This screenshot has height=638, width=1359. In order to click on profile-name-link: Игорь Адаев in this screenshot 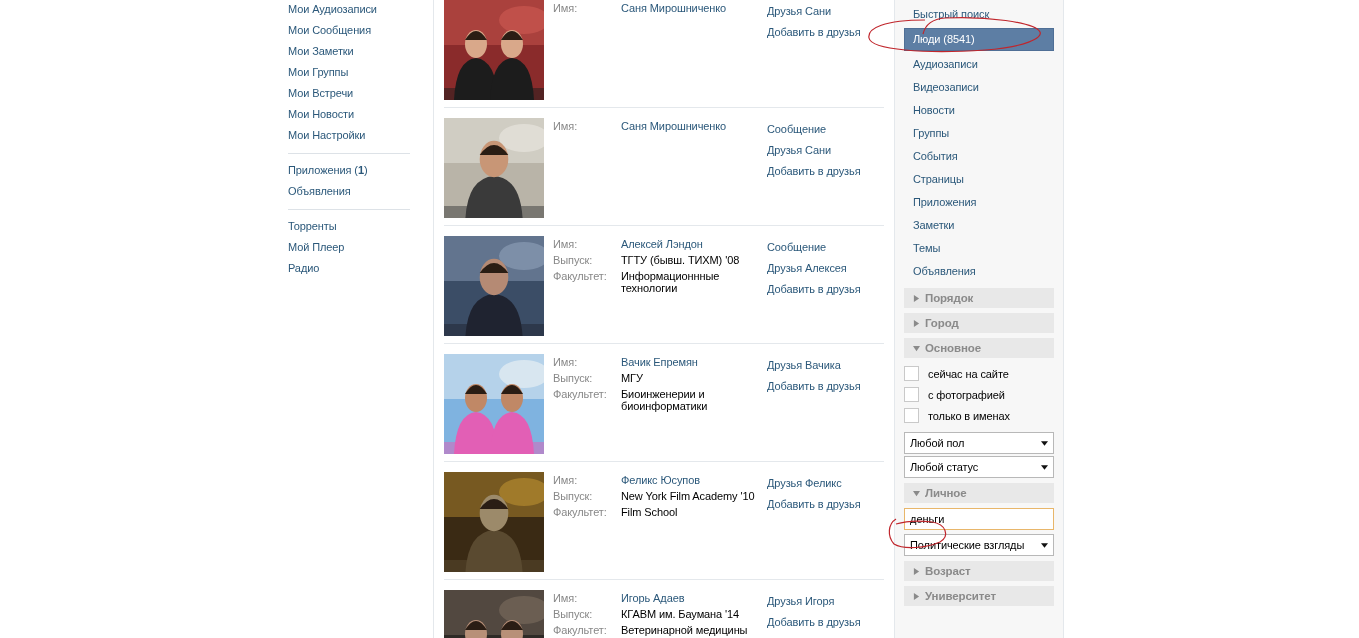, I will do `click(692, 598)`.